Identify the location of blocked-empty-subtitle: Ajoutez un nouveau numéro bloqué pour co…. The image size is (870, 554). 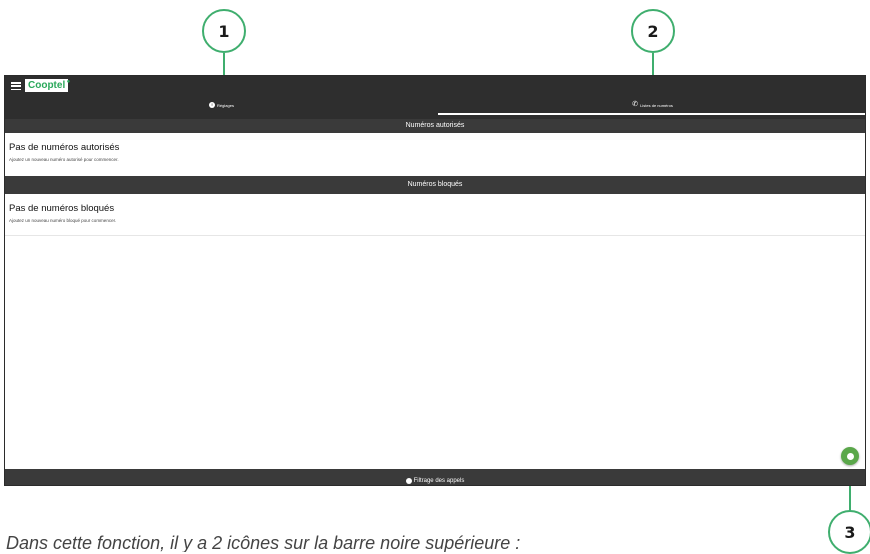
(63, 220).